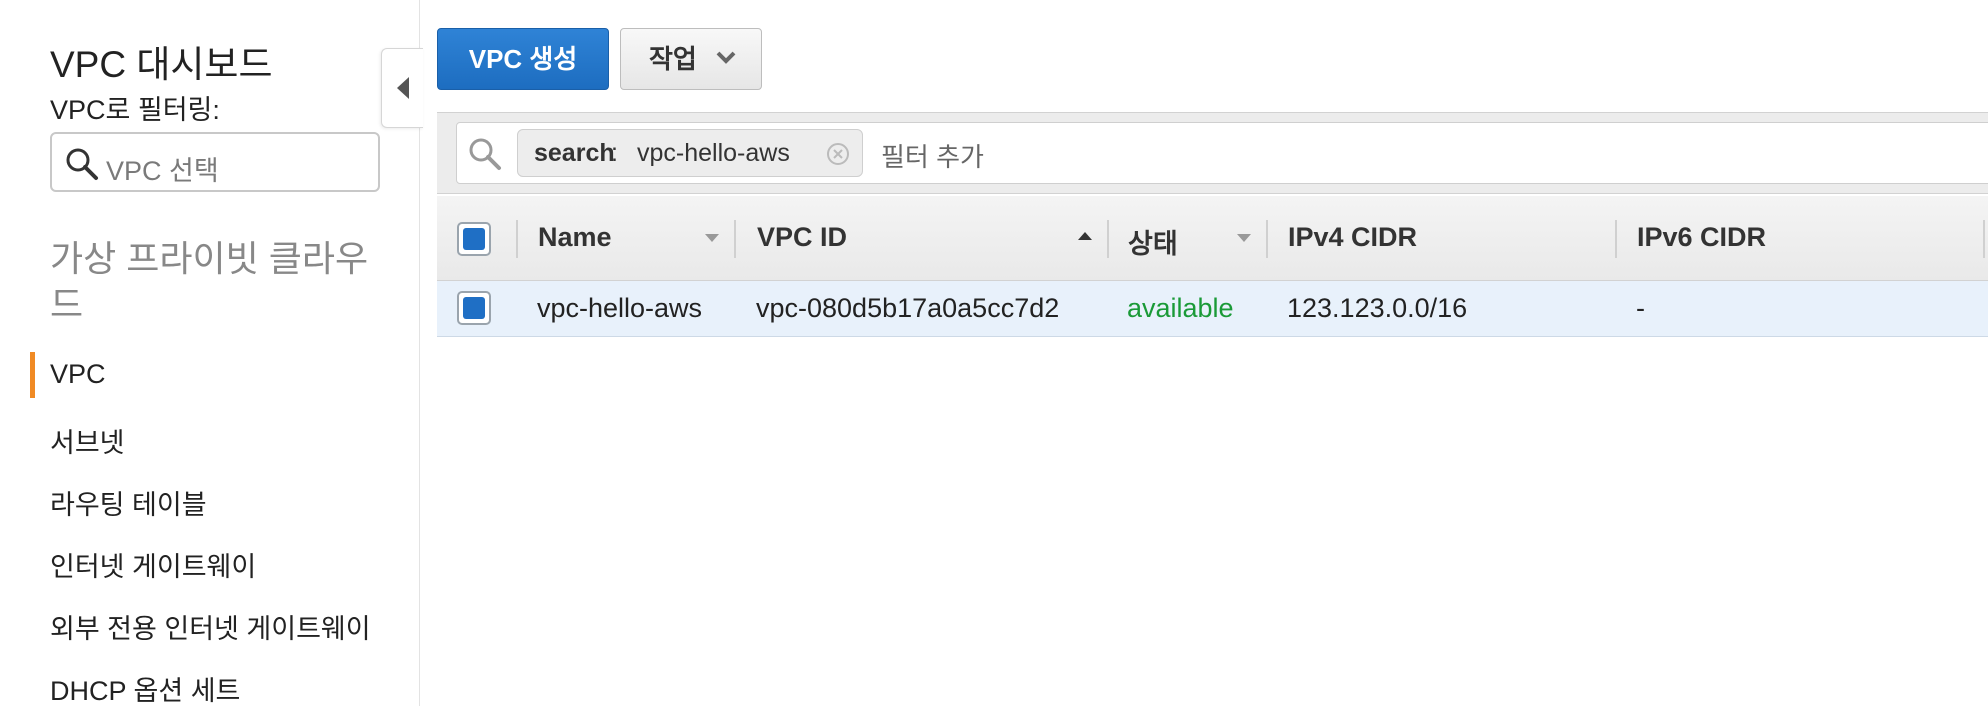 The width and height of the screenshot is (1988, 706). Describe the element at coordinates (135, 110) in the screenshot. I see `vpc-filter-label: VPC로 필터링:` at that location.